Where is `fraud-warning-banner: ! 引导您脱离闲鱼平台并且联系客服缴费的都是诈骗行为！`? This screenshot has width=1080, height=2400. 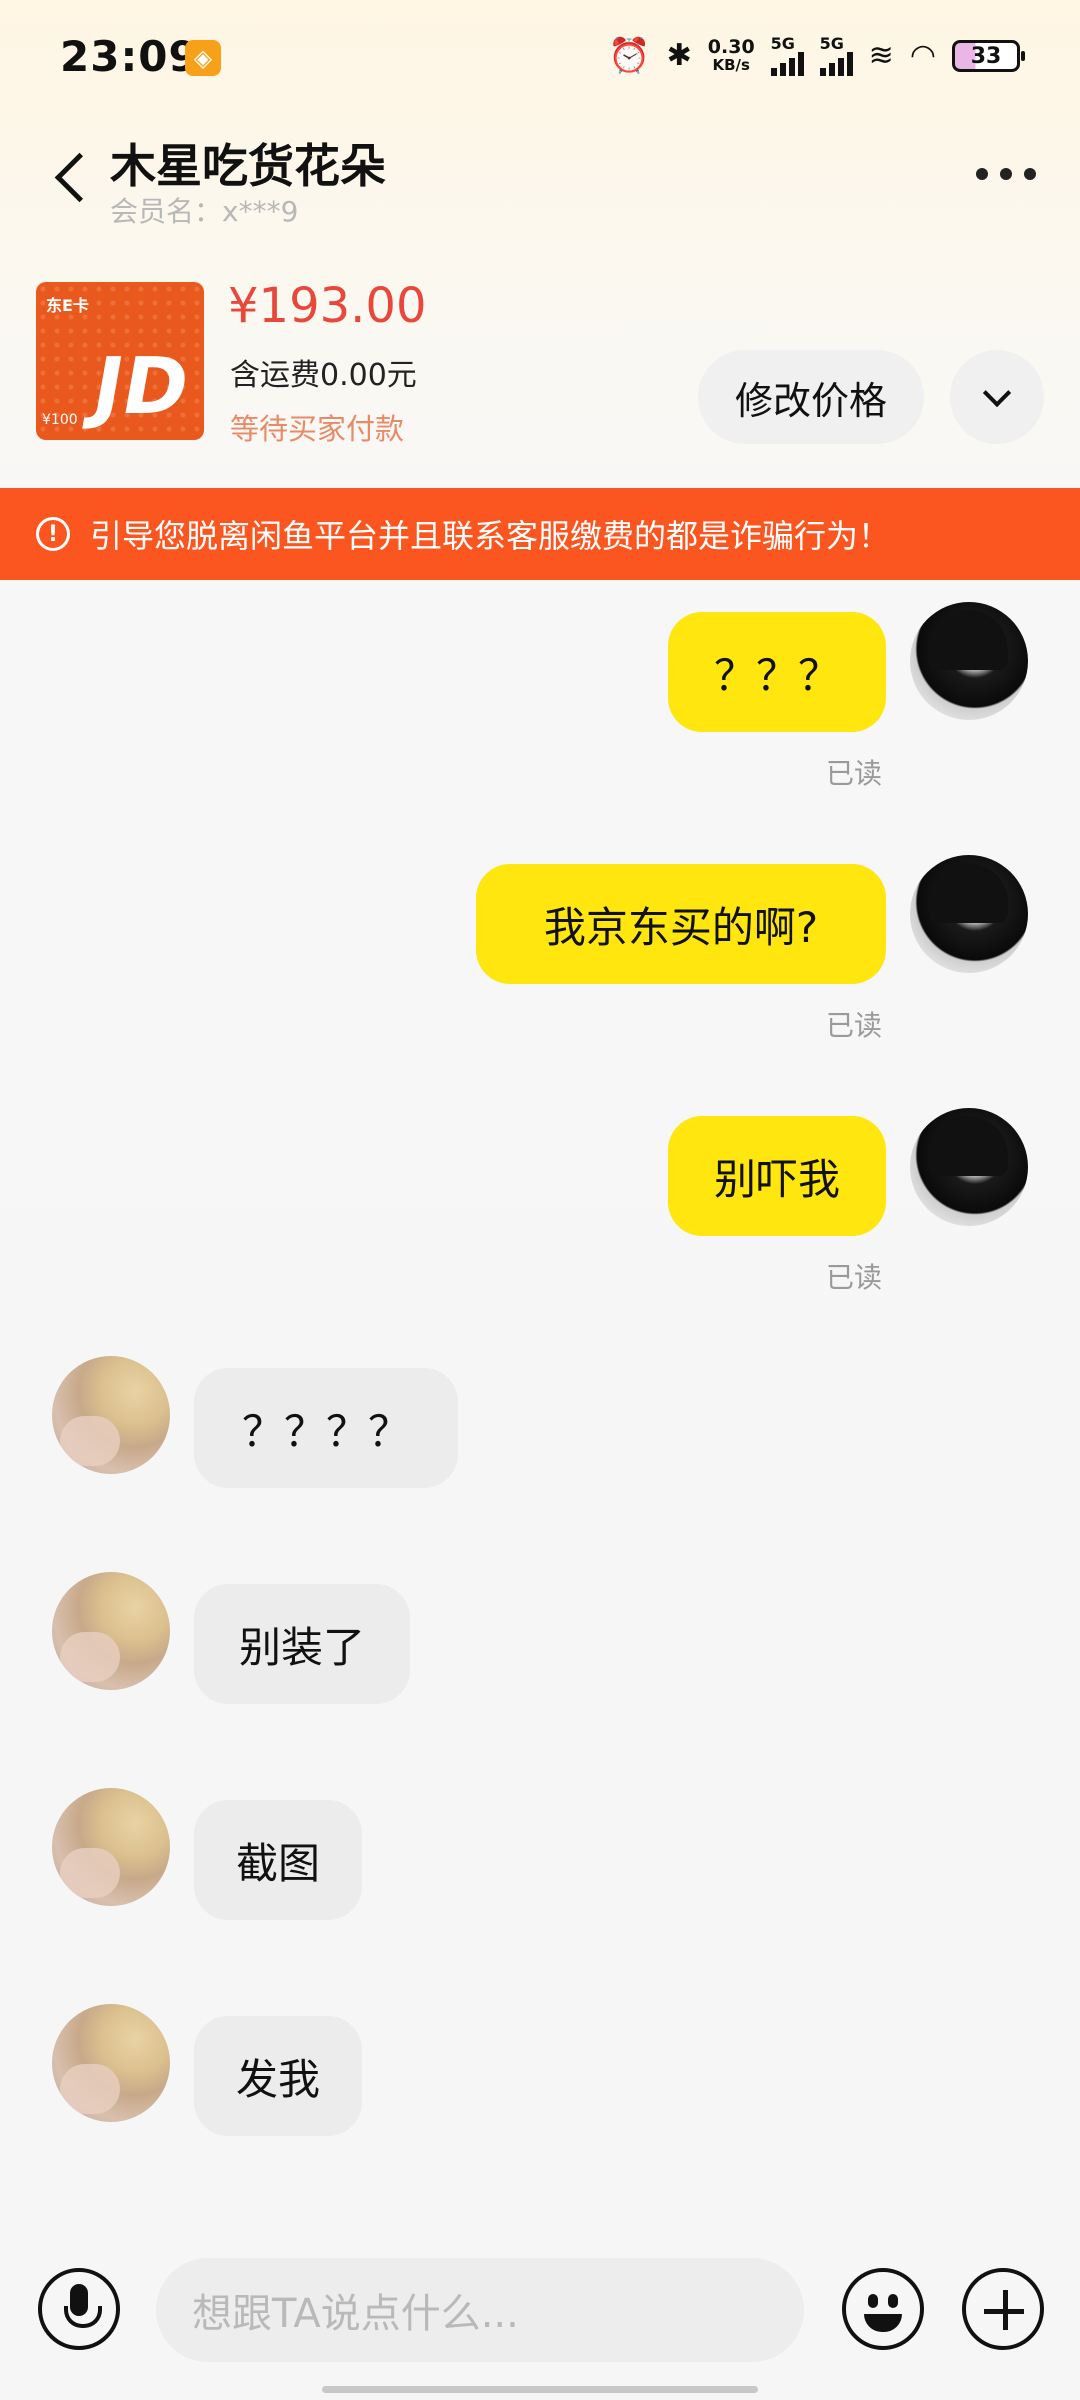 fraud-warning-banner: ! 引导您脱离闲鱼平台并且联系客服缴费的都是诈骗行为！ is located at coordinates (540, 534).